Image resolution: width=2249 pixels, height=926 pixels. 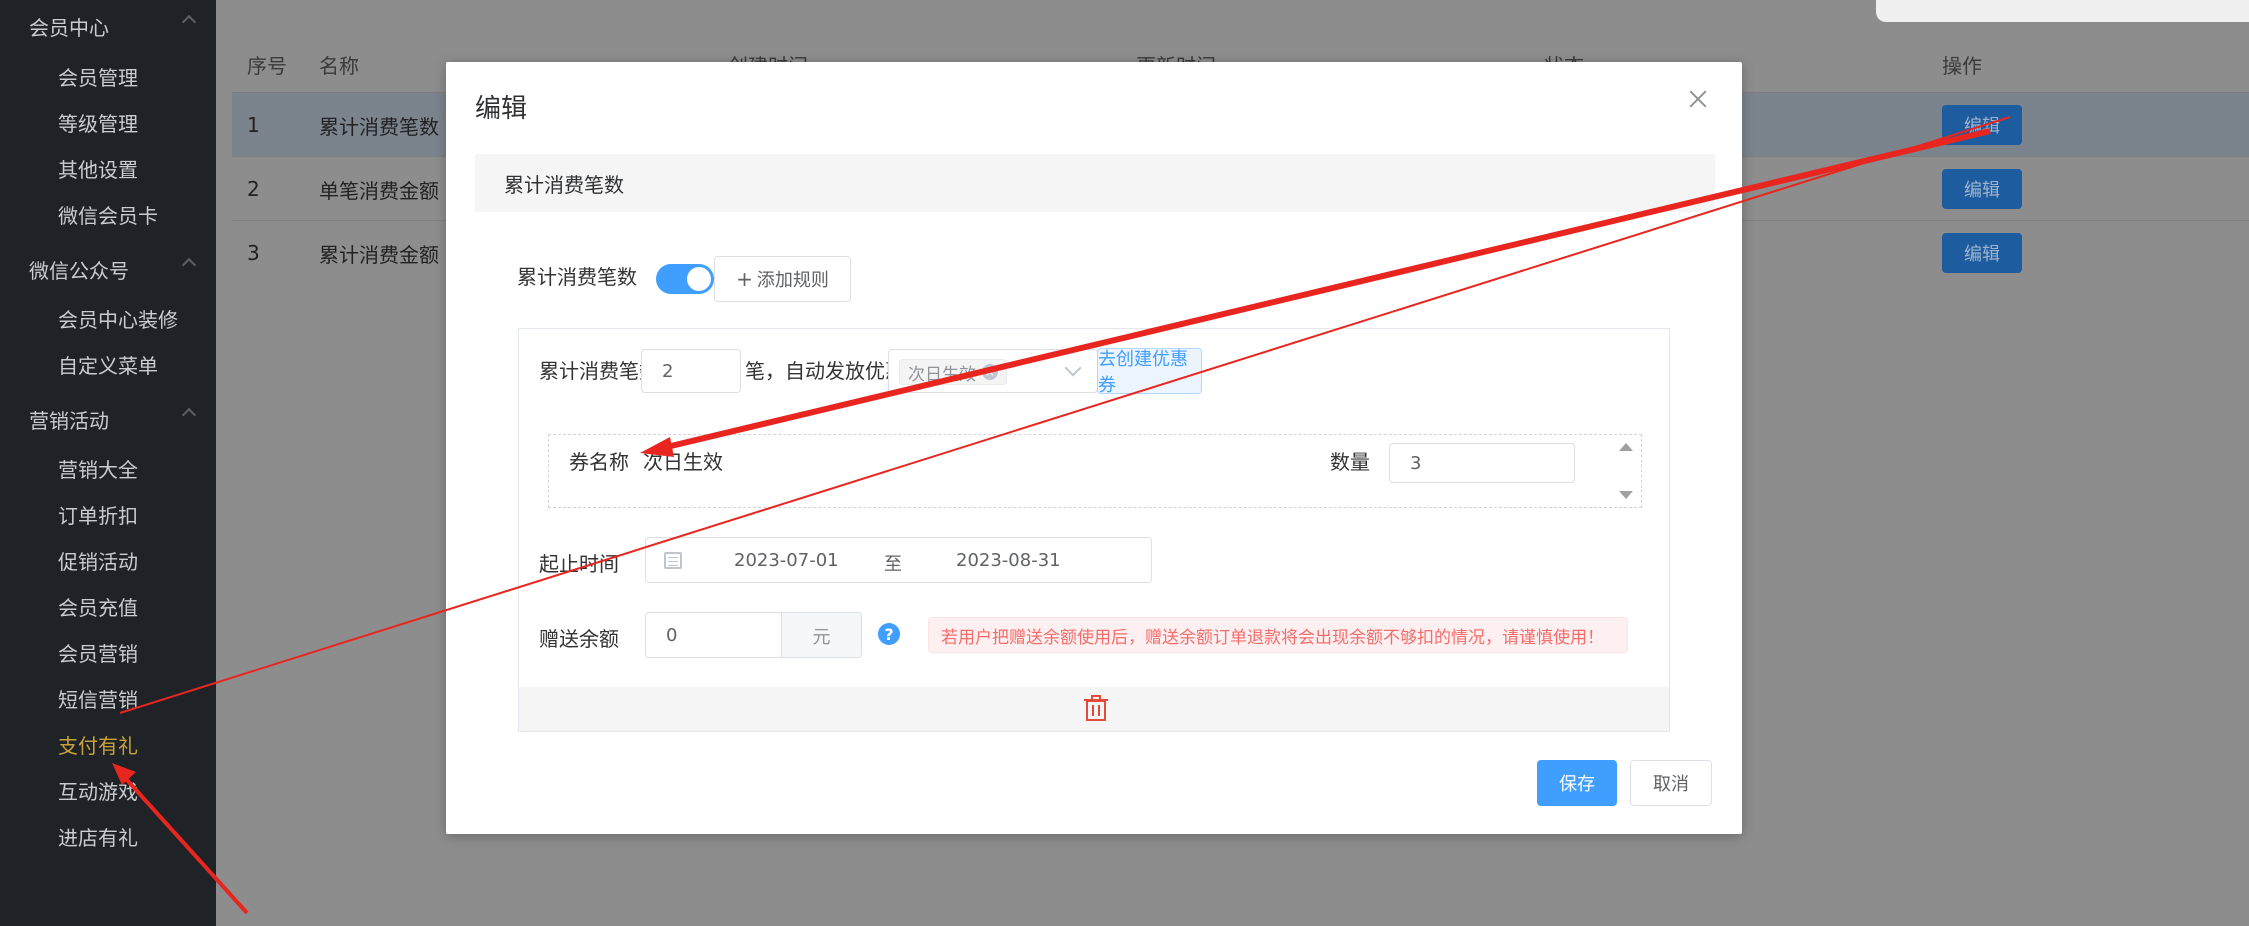 I want to click on rule-card-footer, so click(x=1094, y=709).